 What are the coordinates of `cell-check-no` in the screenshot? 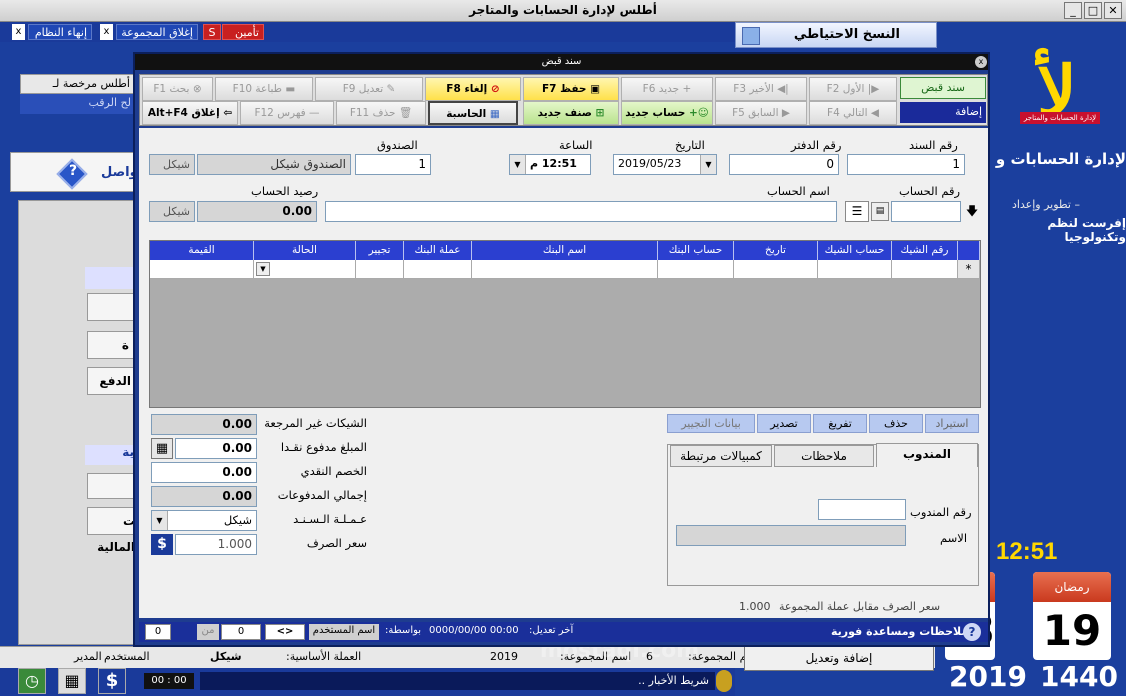 It's located at (925, 269).